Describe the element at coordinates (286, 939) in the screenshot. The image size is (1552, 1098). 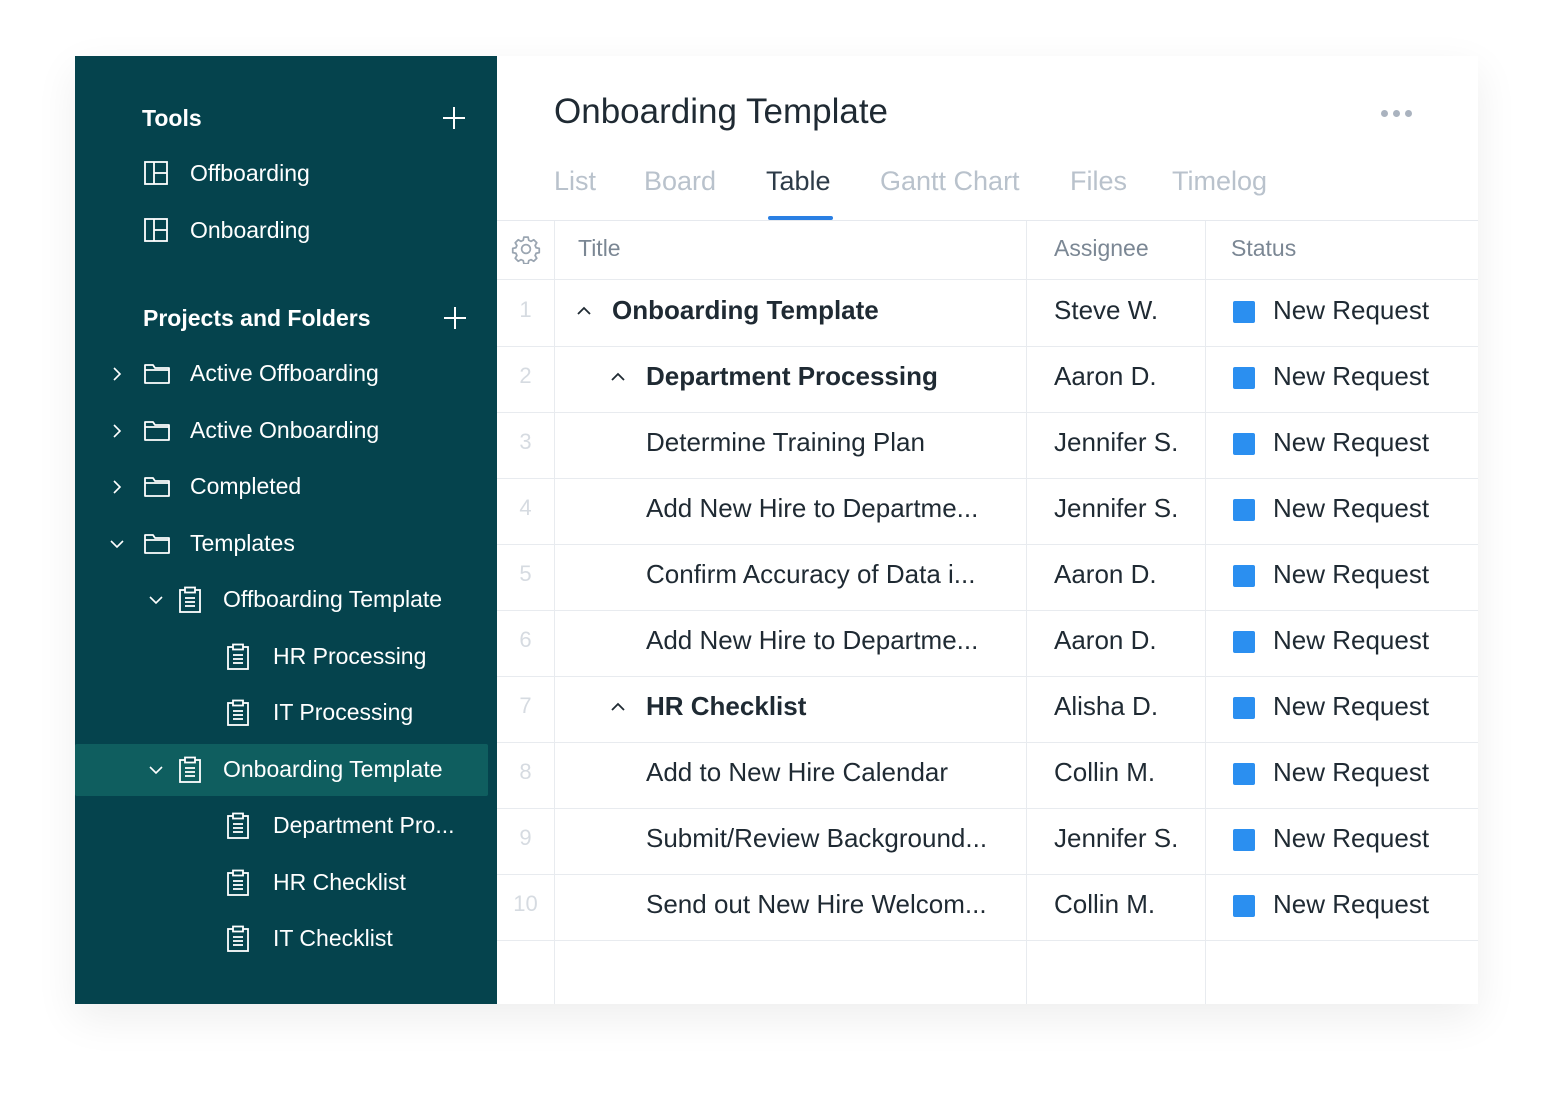
I see `sidebar-item-it-checklist: IT Checklist` at that location.